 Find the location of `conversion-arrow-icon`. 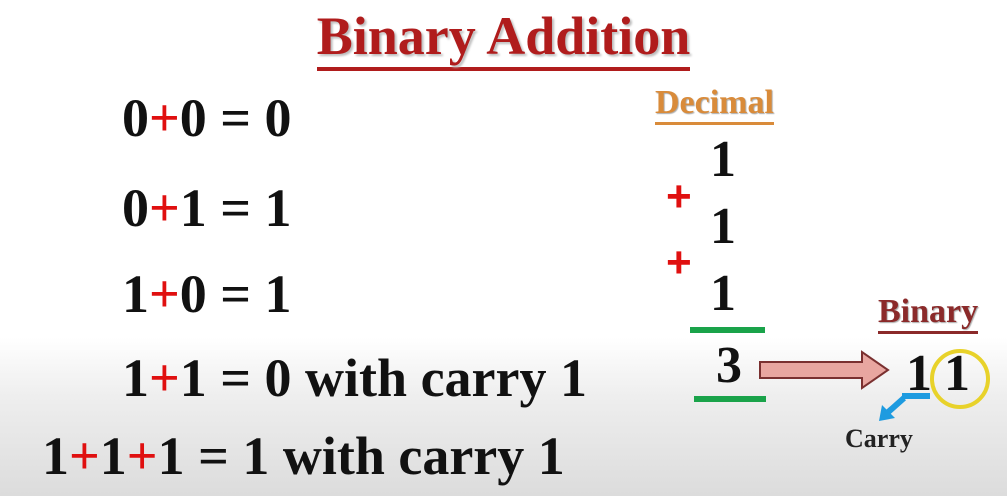

conversion-arrow-icon is located at coordinates (824, 370).